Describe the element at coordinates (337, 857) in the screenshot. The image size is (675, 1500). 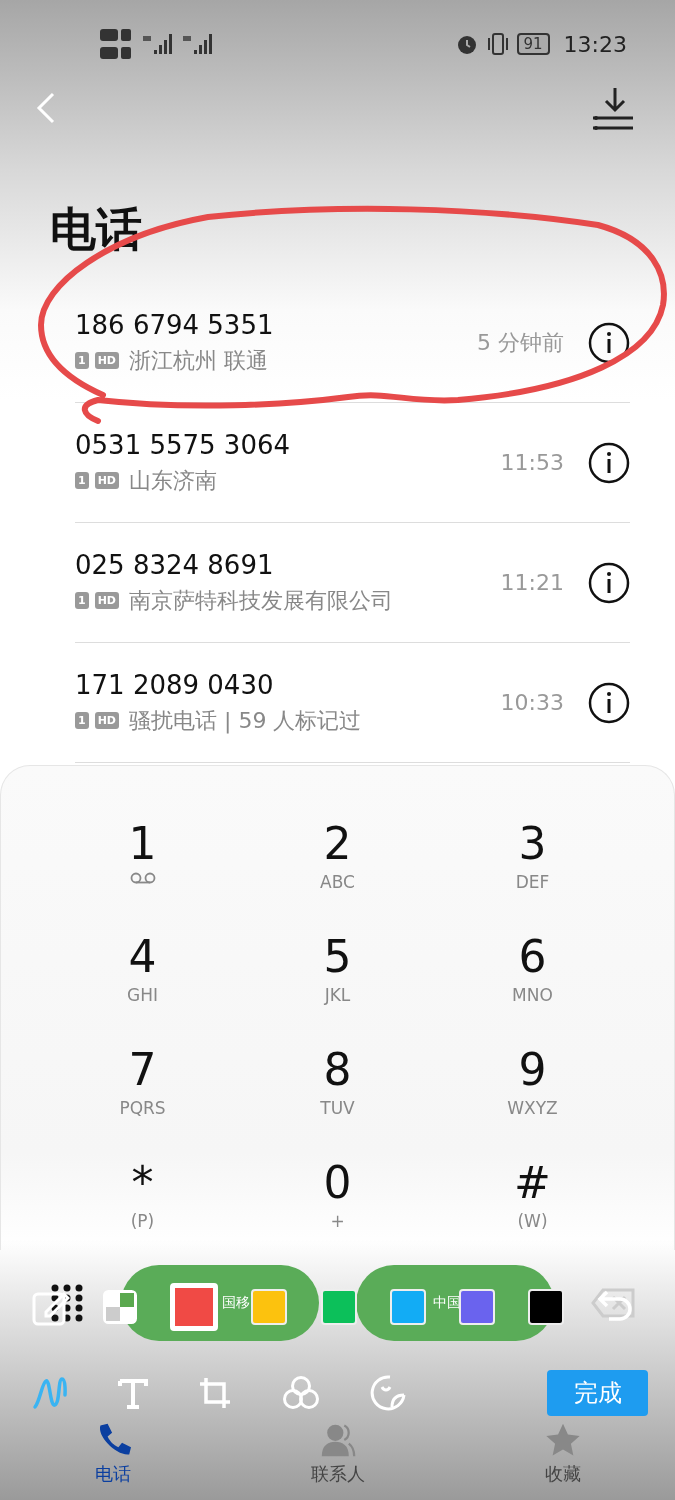
I see `dial-key: 2 ABC` at that location.